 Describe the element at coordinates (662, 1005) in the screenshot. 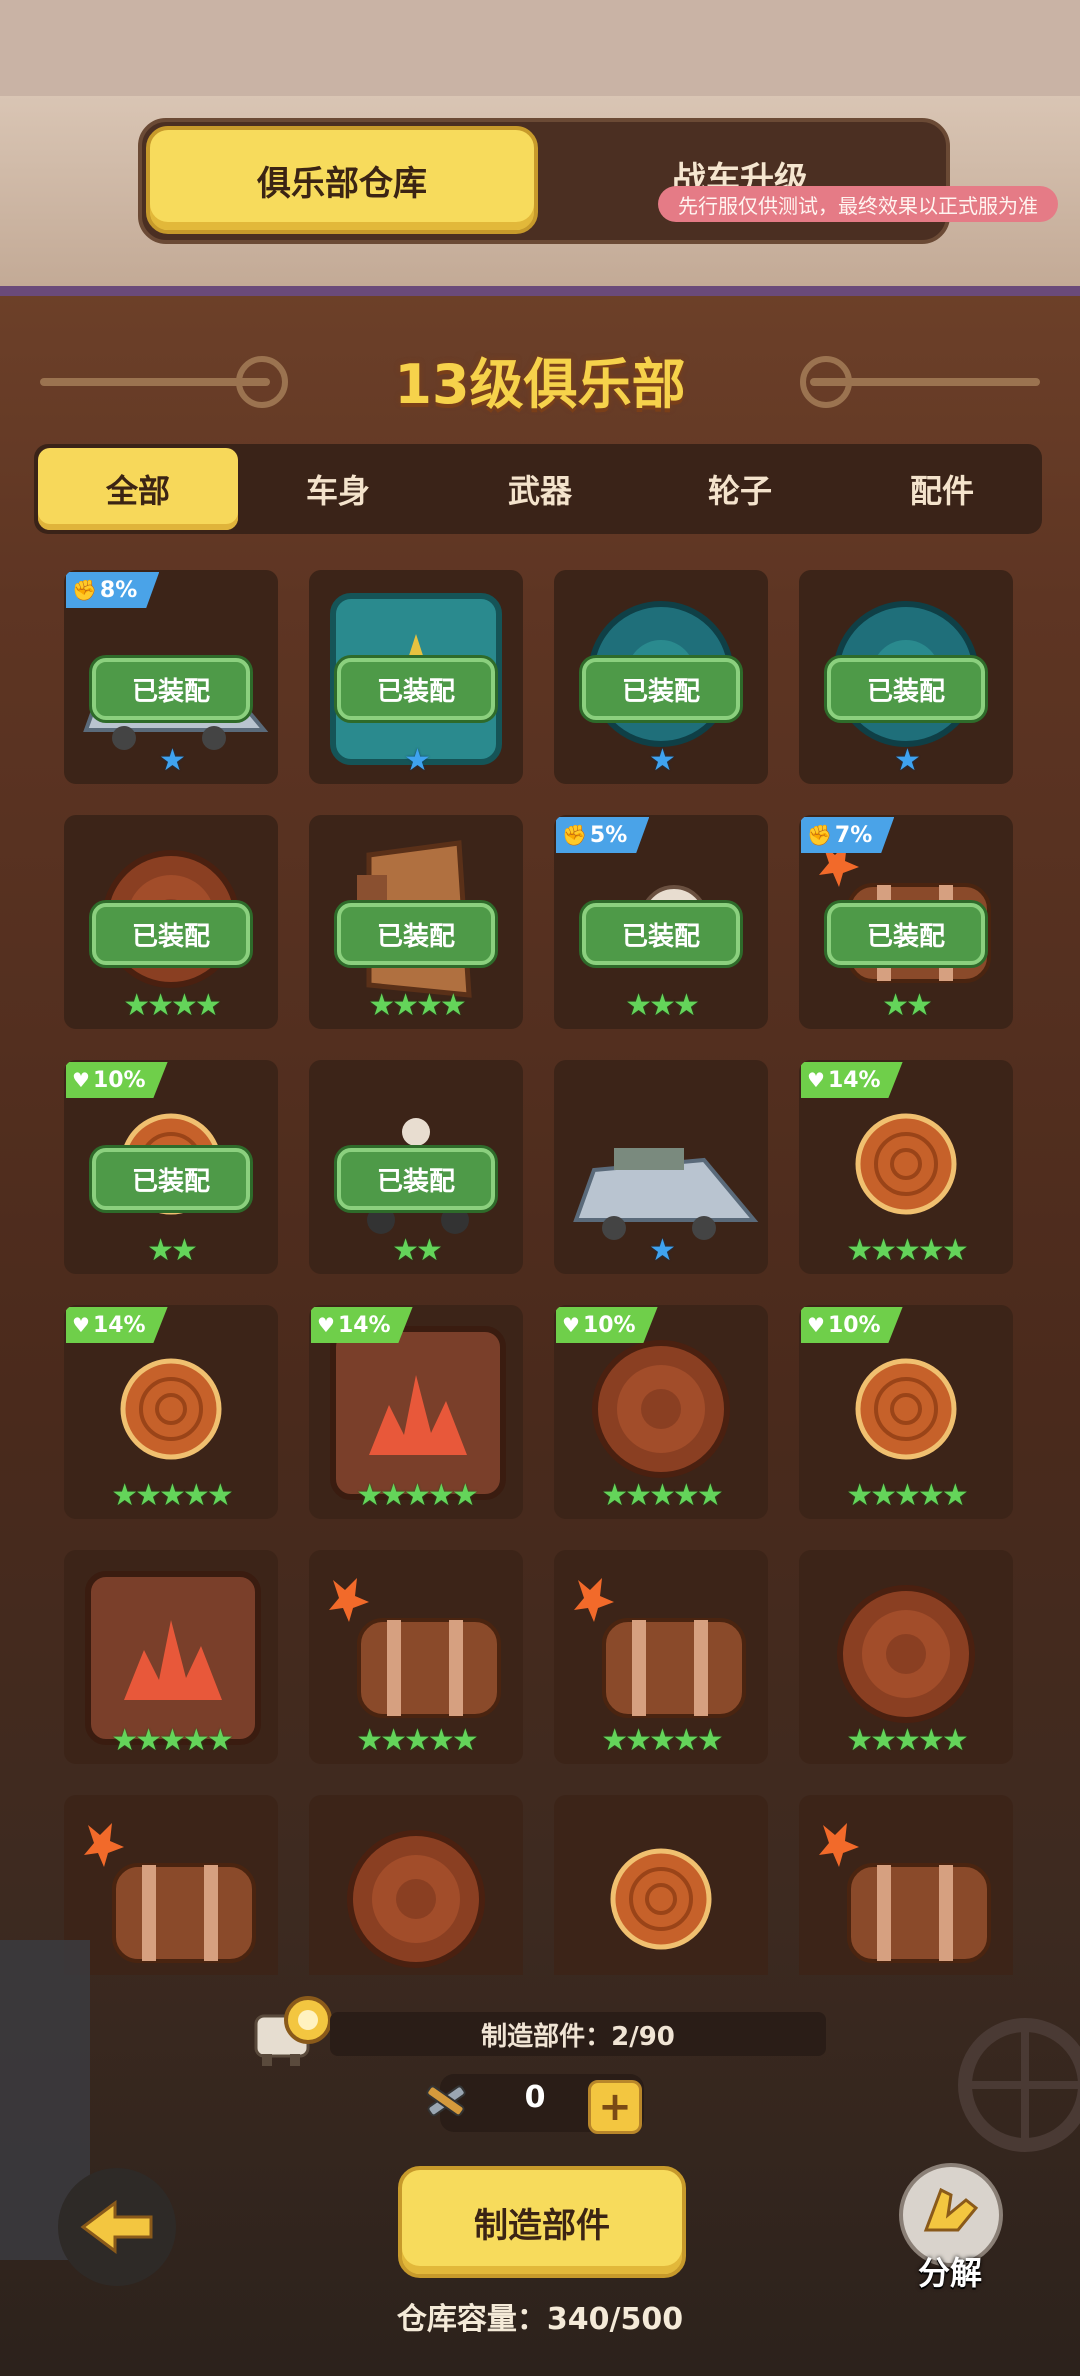

I see `star-rating: ★★★` at that location.